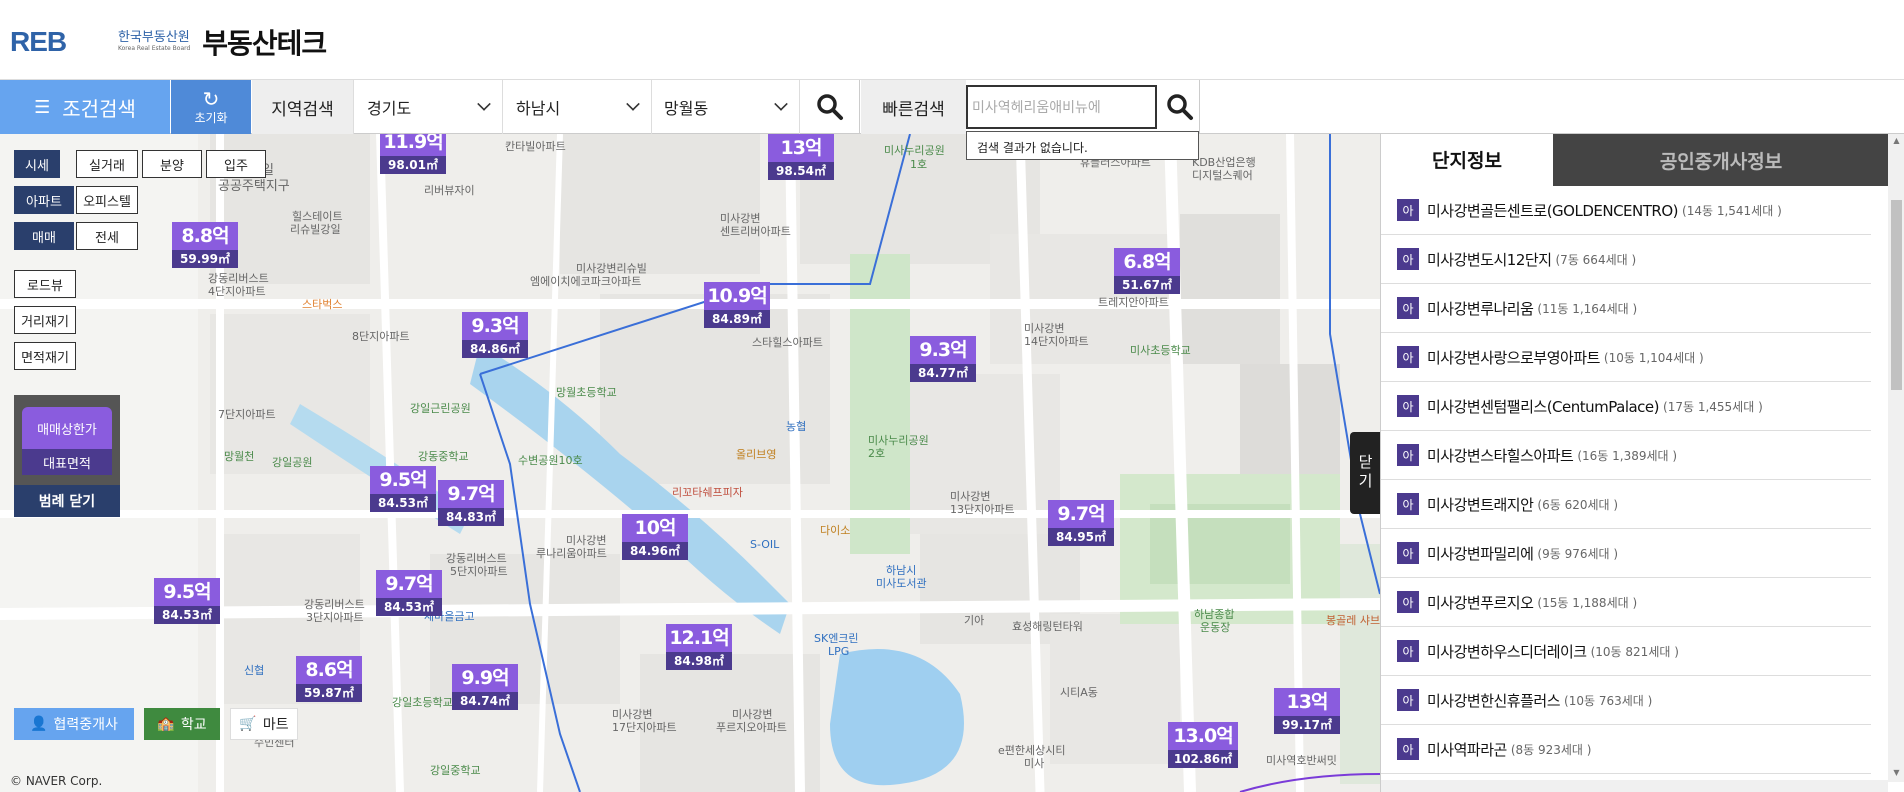 This screenshot has width=1904, height=792. What do you see at coordinates (403, 480) in the screenshot?
I see `marker-price: 9.5억` at bounding box center [403, 480].